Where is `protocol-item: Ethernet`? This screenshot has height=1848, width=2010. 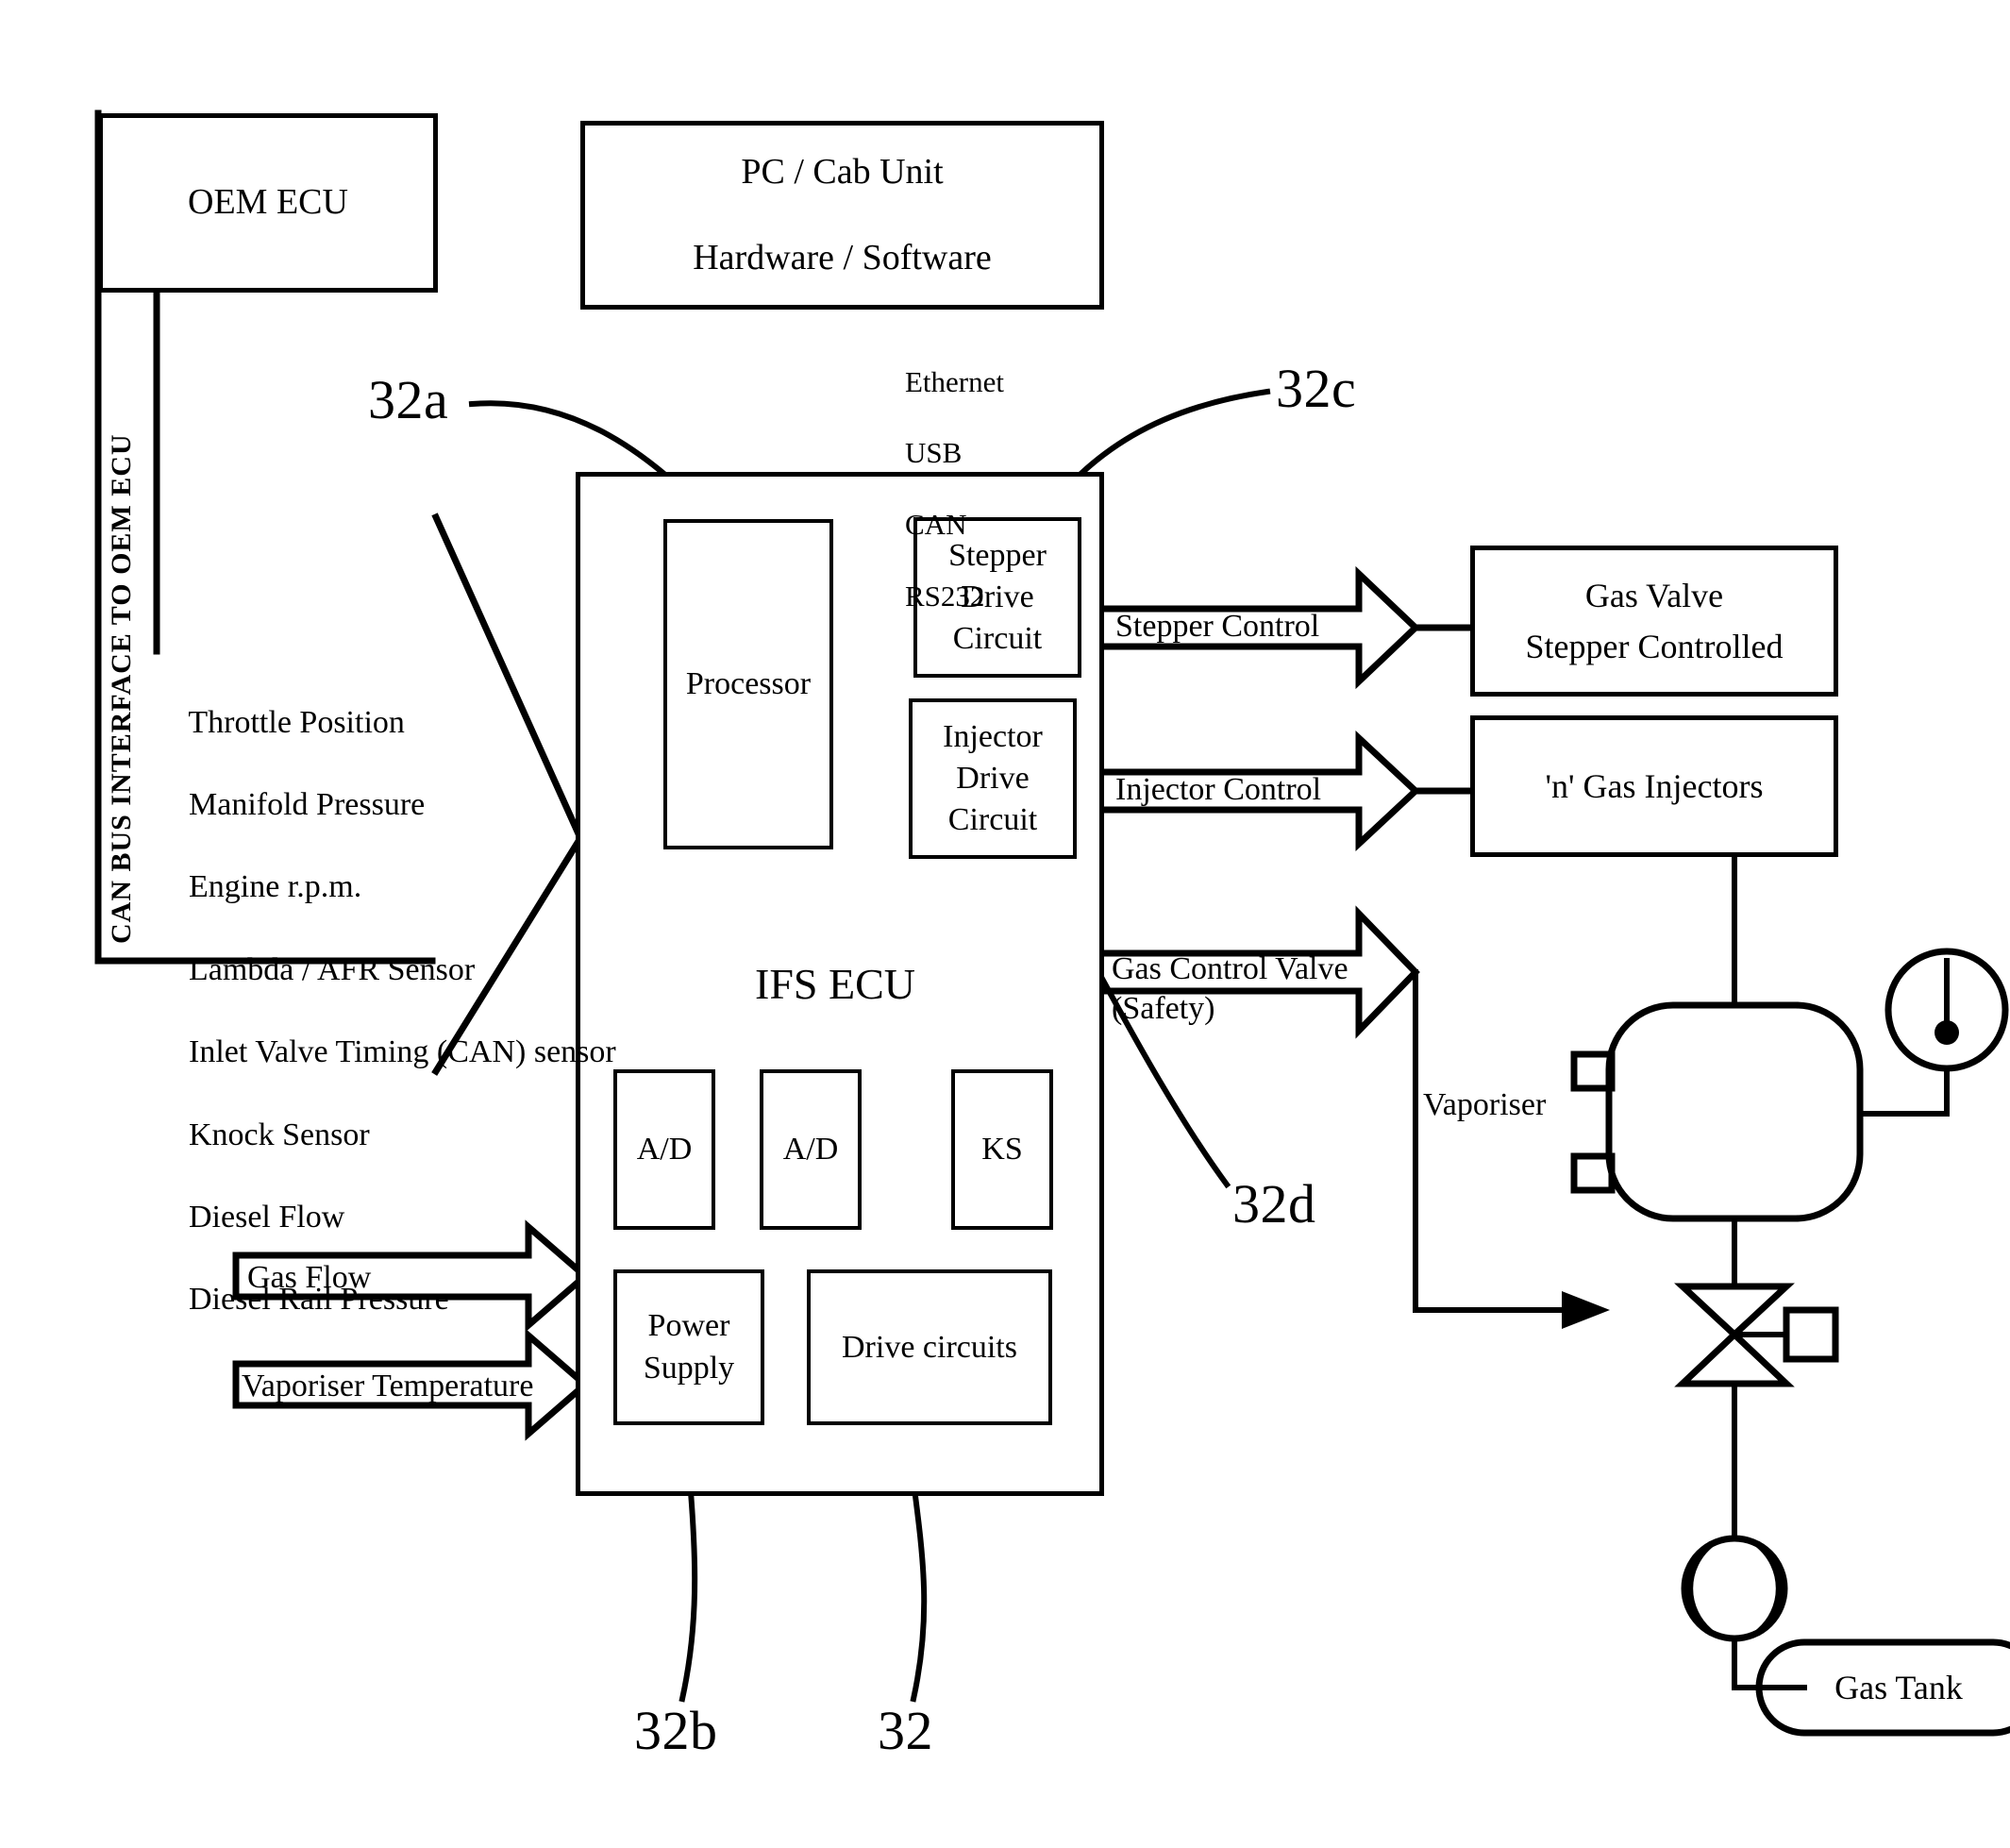 protocol-item: Ethernet is located at coordinates (955, 381).